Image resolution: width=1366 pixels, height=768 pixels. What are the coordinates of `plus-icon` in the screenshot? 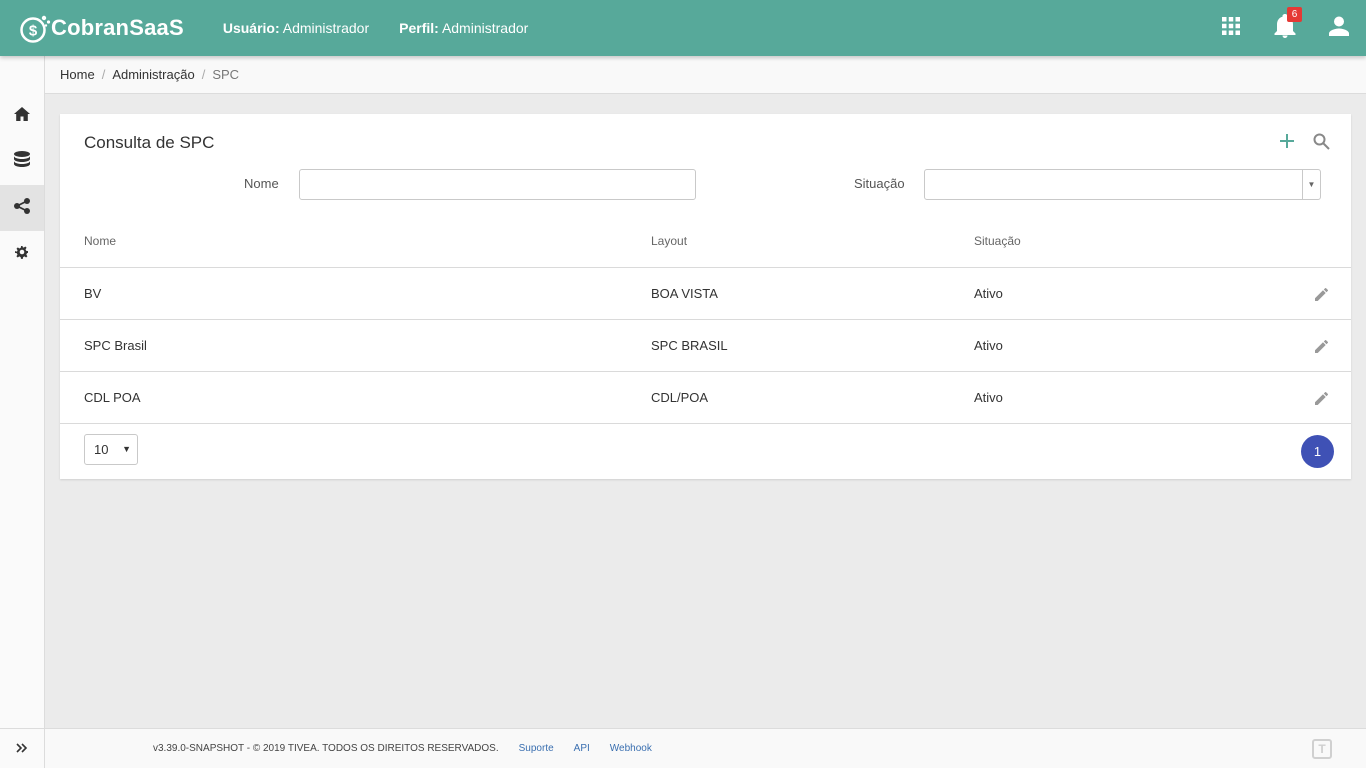 It's located at (1287, 141).